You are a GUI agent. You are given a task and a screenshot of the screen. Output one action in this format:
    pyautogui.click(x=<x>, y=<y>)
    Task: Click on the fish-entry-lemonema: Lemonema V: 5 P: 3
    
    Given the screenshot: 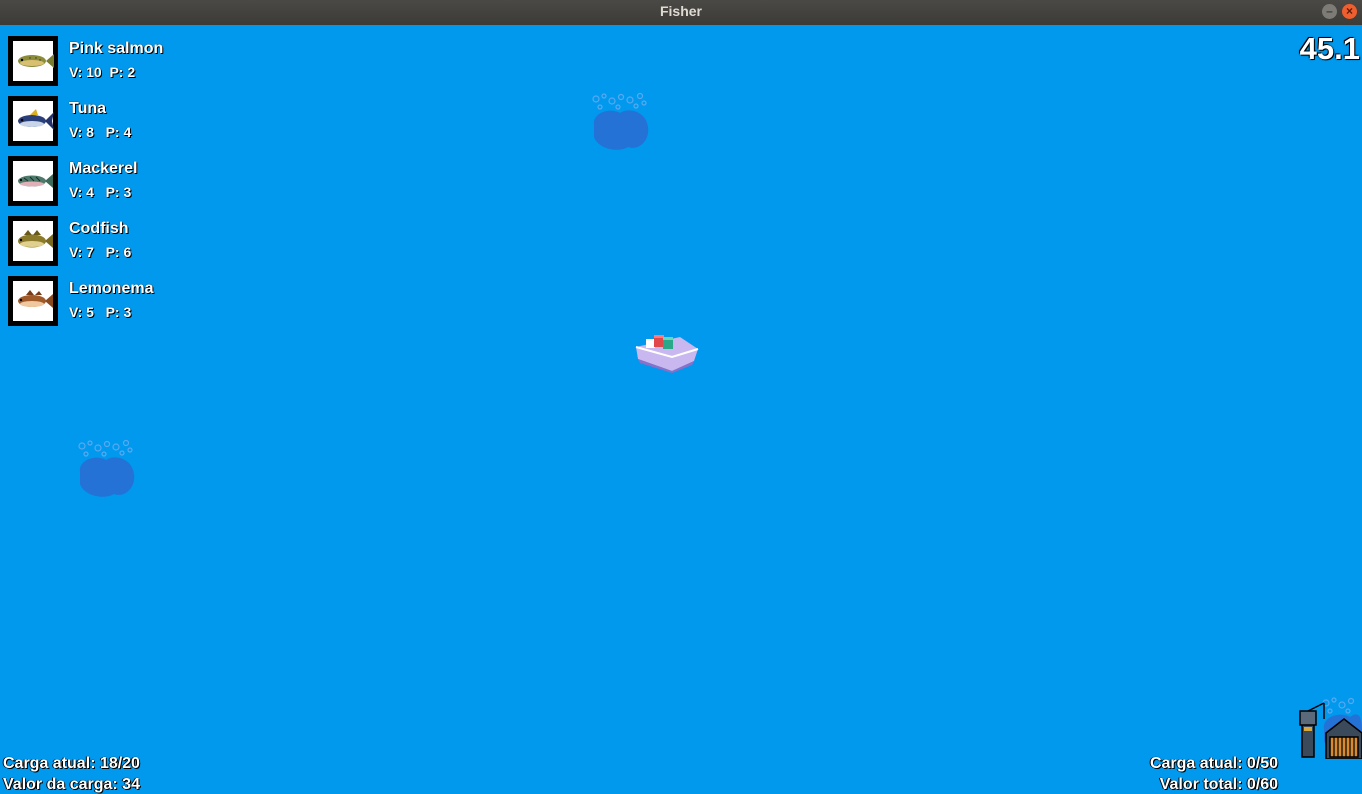 What is the action you would take?
    pyautogui.click(x=108, y=301)
    